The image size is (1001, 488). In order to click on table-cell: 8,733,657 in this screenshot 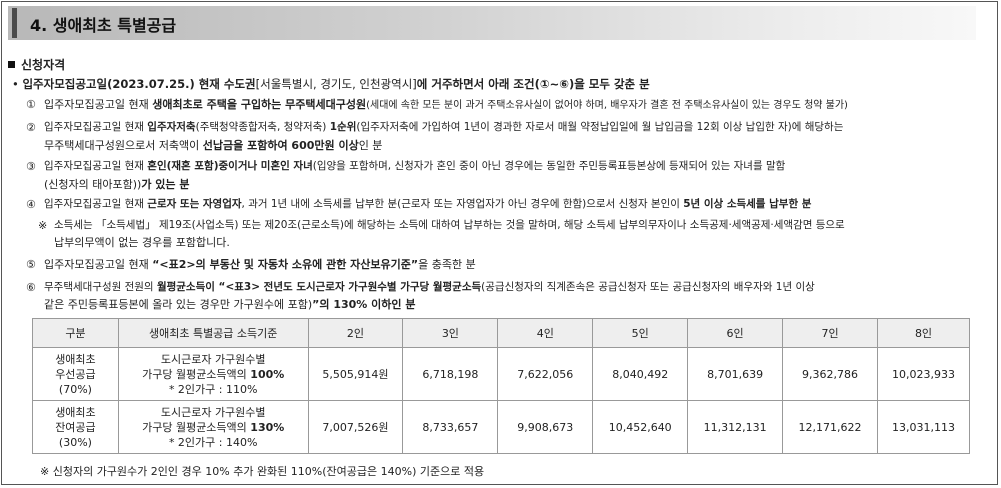, I will do `click(450, 427)`.